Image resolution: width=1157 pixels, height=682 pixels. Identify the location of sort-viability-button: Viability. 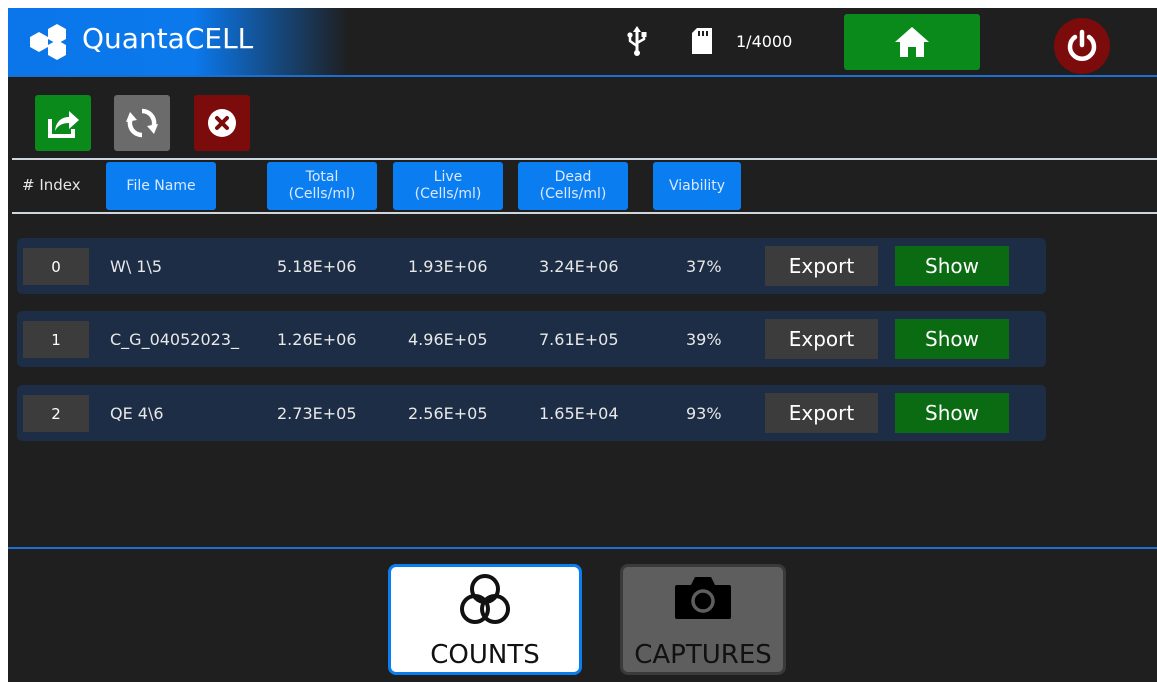
(697, 186).